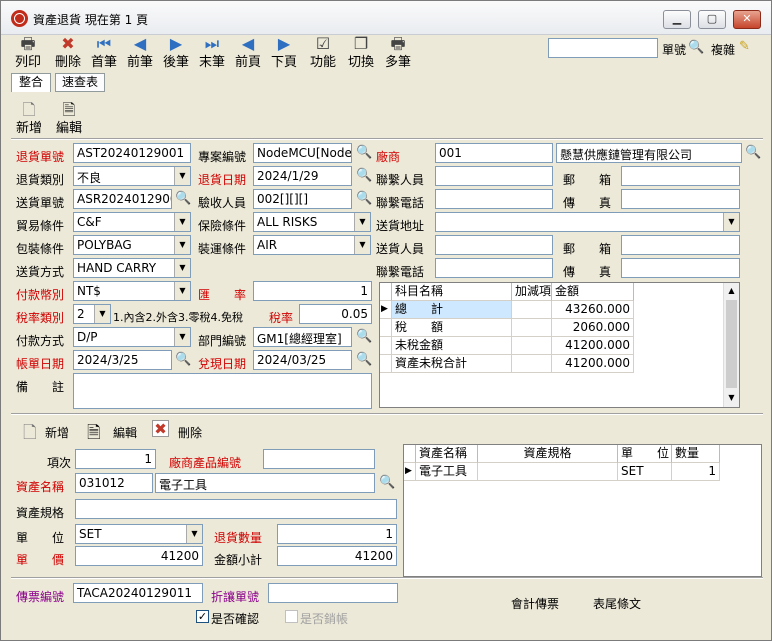 This screenshot has width=772, height=641. What do you see at coordinates (364, 153) in the screenshot?
I see `project-lookup-icon: 🔍` at bounding box center [364, 153].